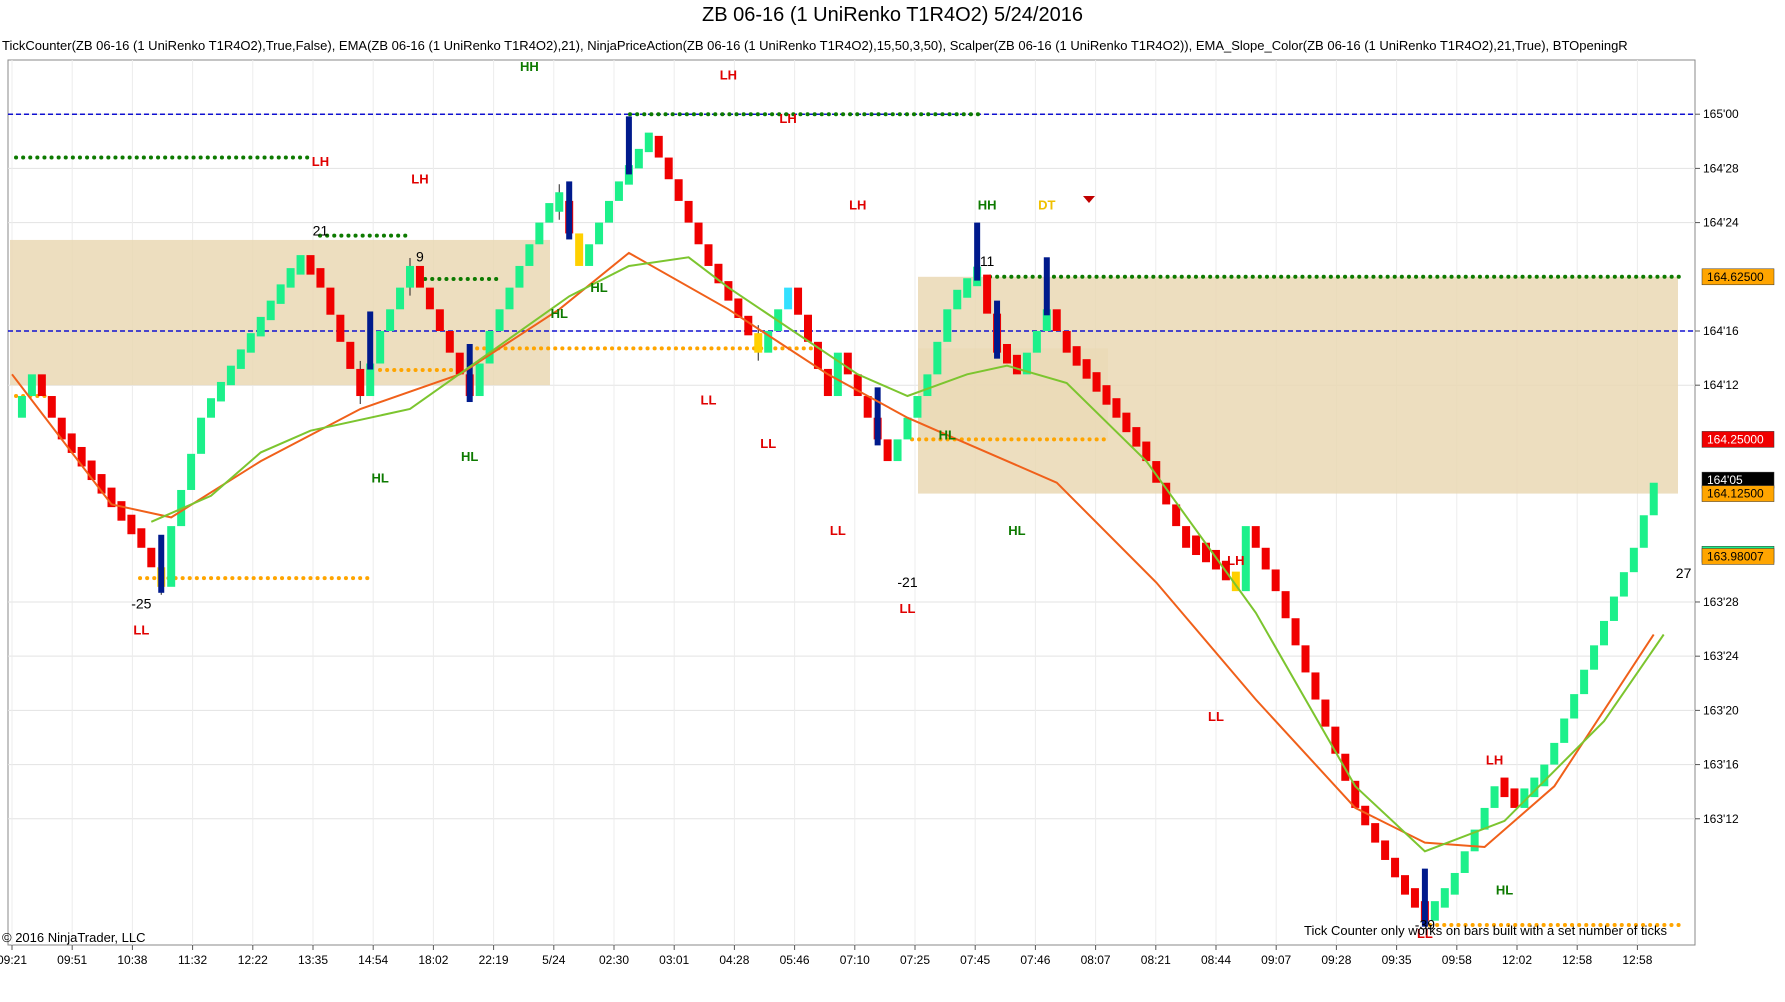 This screenshot has height=1002, width=1785. What do you see at coordinates (1738, 277) in the screenshot?
I see `price-tag: 164.62500` at bounding box center [1738, 277].